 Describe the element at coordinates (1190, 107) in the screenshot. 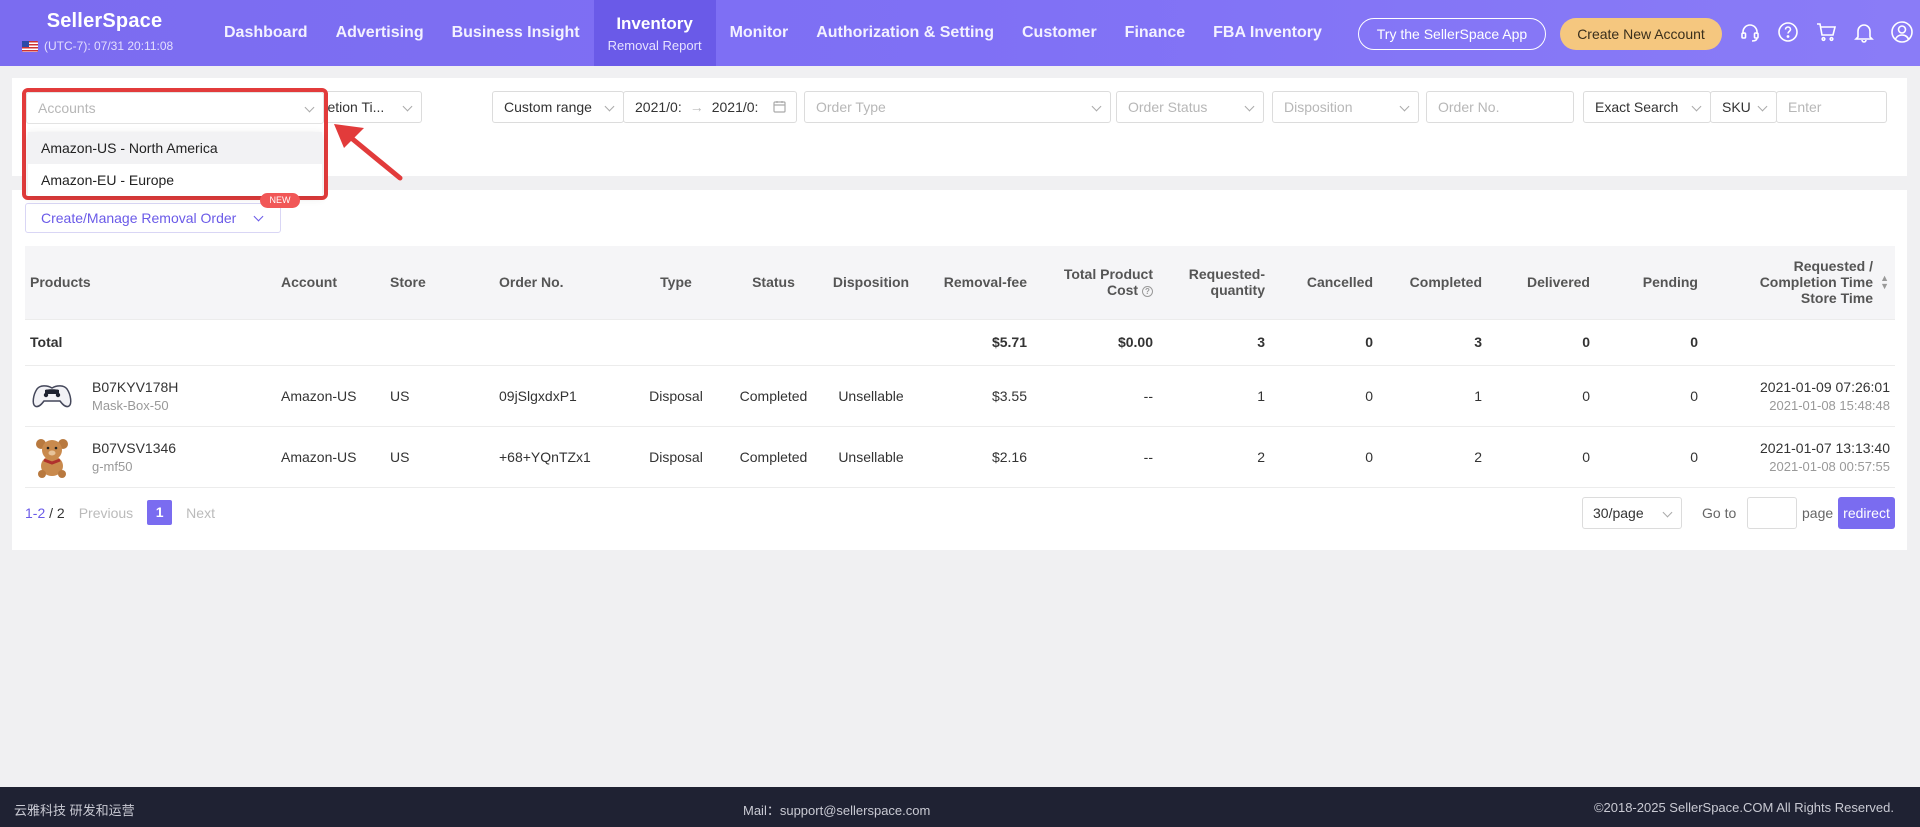

I see `order-status-select: Order Status` at that location.